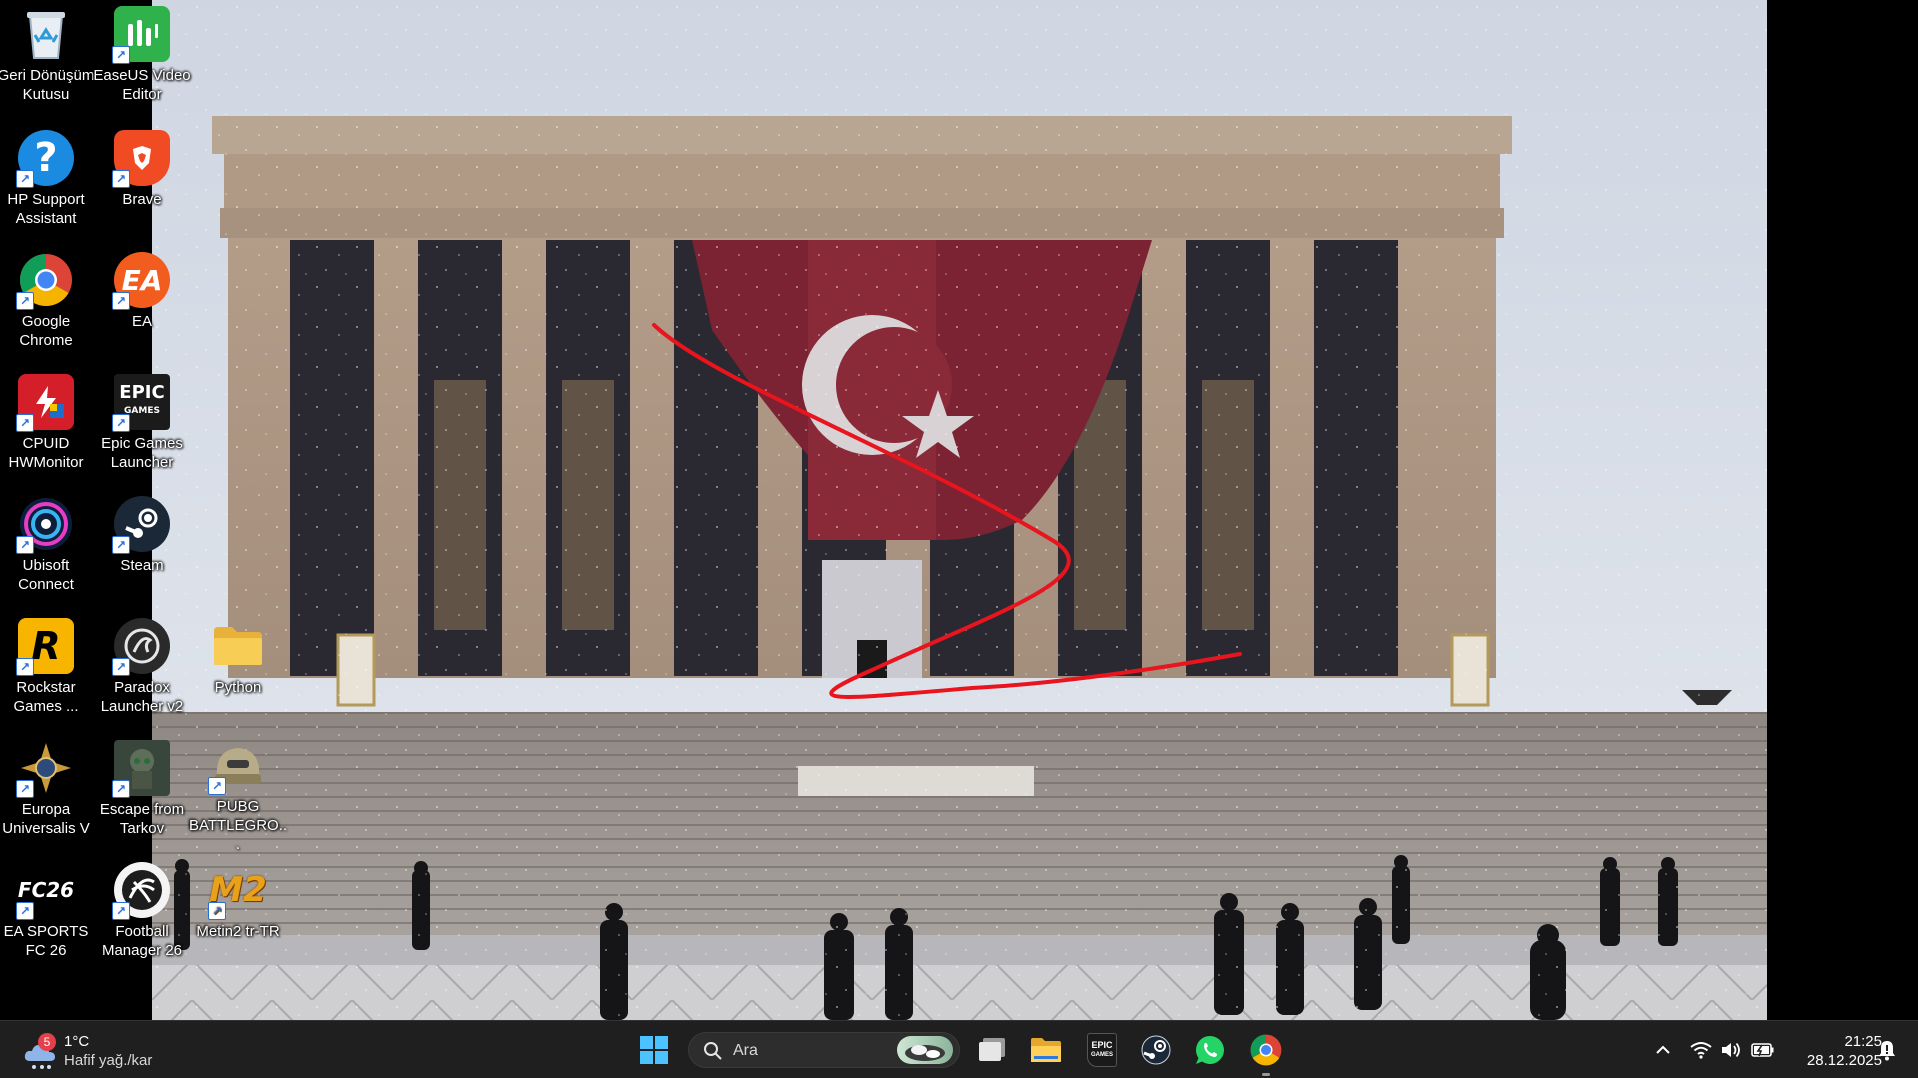 The image size is (1918, 1078). Describe the element at coordinates (47, 1042) in the screenshot. I see `weather-alert-badge: 5` at that location.